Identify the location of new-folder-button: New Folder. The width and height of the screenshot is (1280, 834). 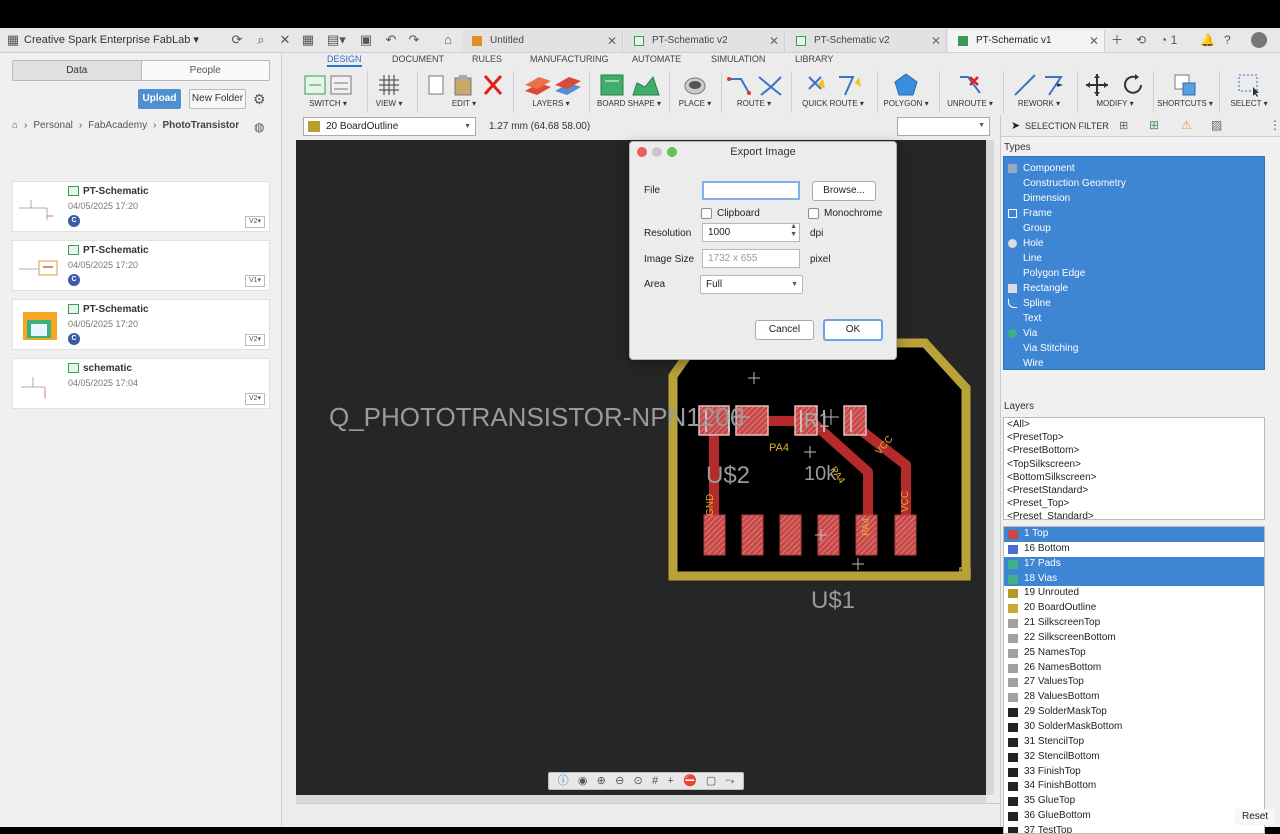
(217, 99).